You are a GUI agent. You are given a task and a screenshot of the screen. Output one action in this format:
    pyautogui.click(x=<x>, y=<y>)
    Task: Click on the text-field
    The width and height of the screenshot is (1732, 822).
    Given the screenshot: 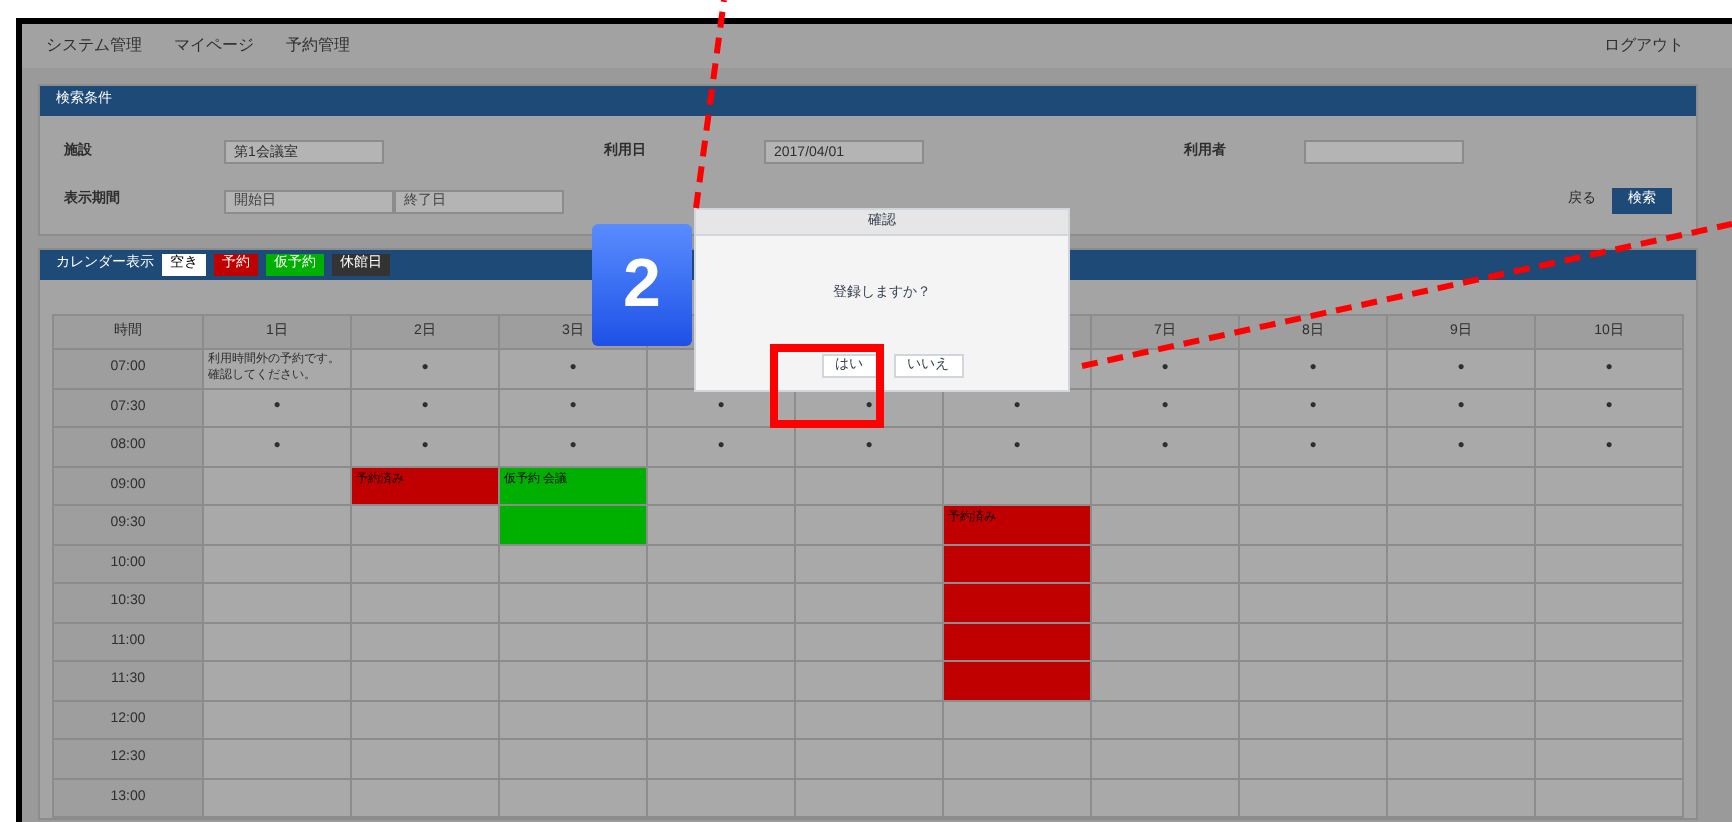 What is the action you would take?
    pyautogui.click(x=1384, y=152)
    